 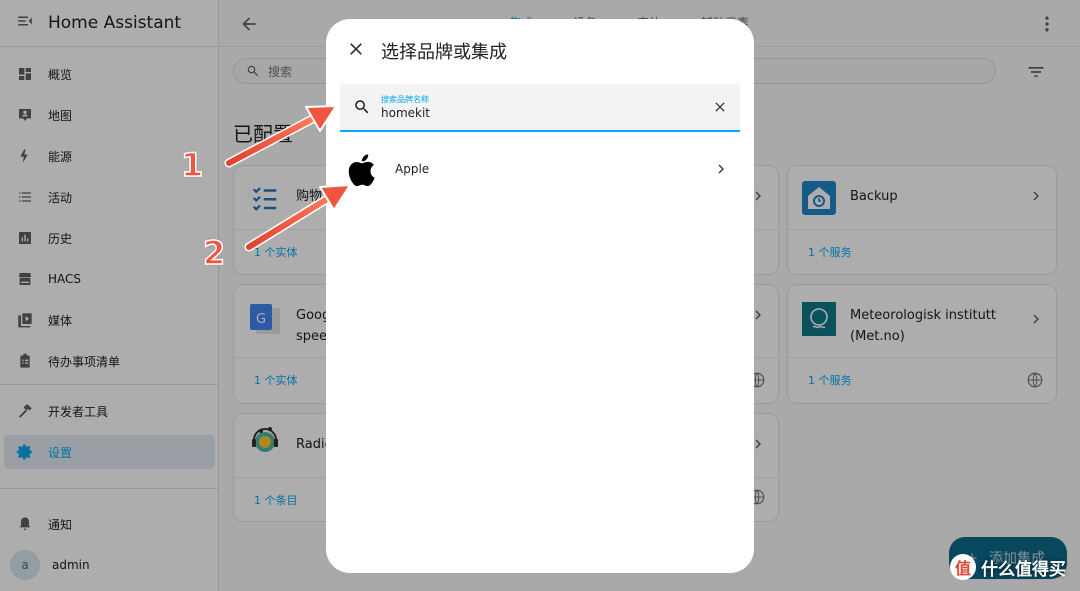 What do you see at coordinates (412, 169) in the screenshot?
I see `brand-name: Apple` at bounding box center [412, 169].